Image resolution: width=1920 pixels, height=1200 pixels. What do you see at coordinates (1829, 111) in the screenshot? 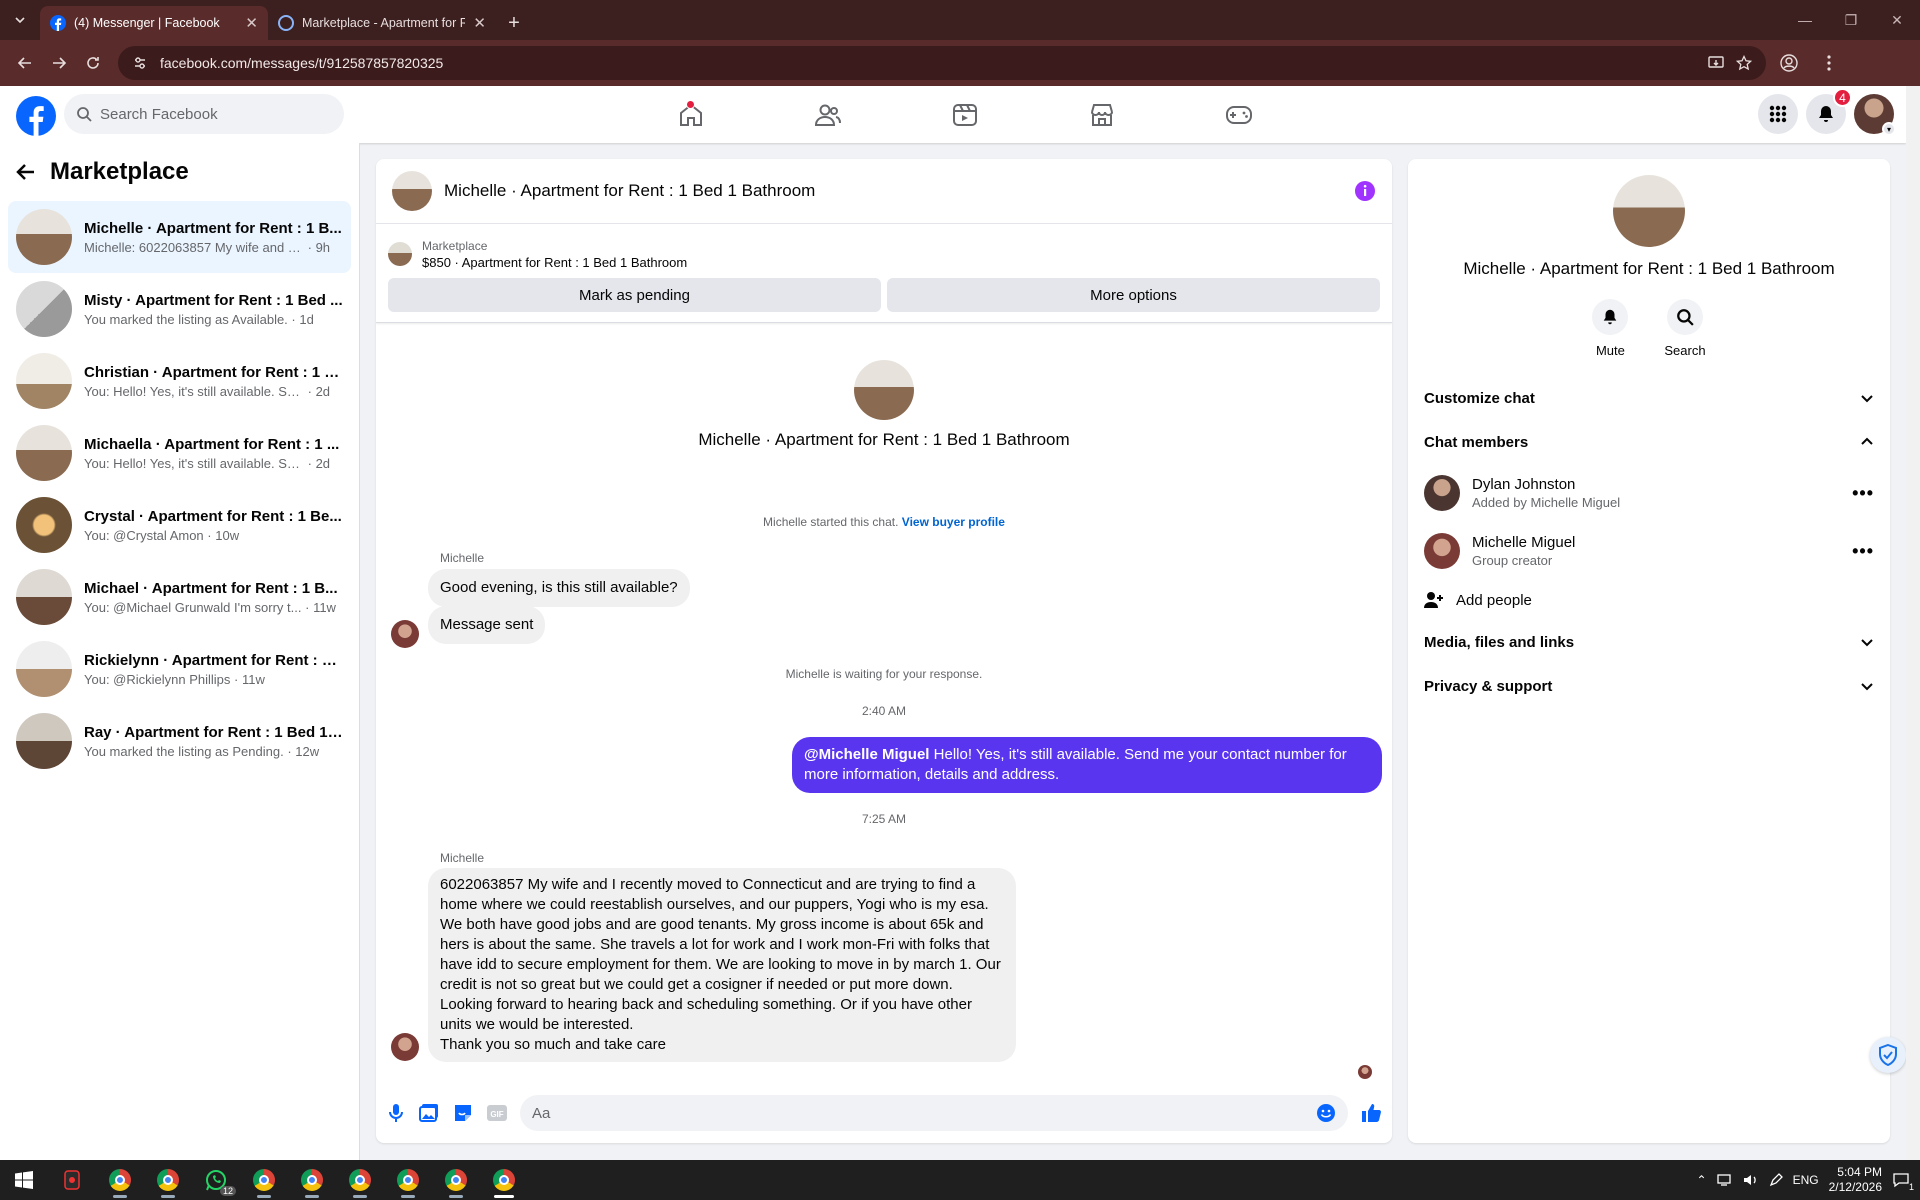
I see `notifications-button: 4` at bounding box center [1829, 111].